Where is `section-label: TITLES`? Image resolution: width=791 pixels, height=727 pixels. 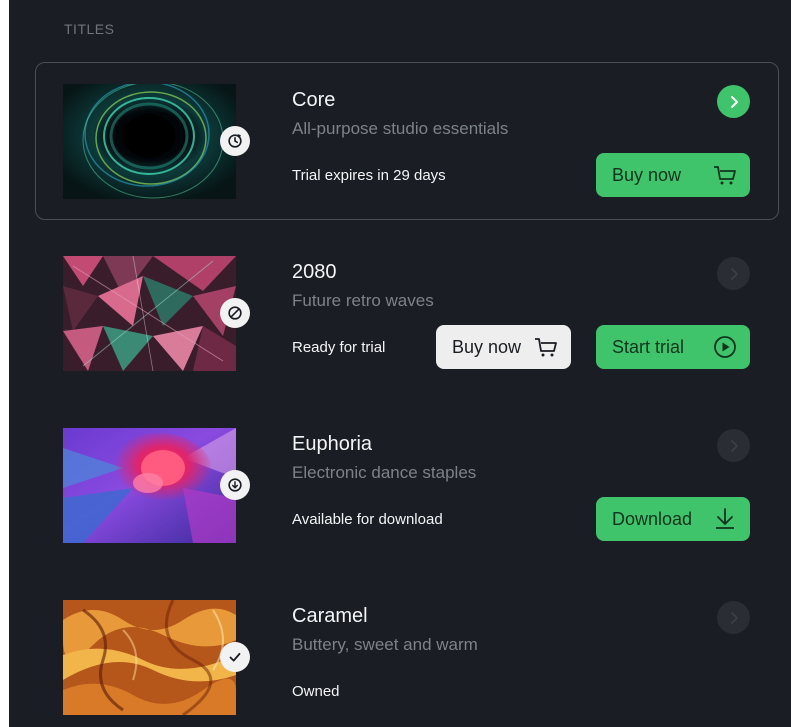 section-label: TITLES is located at coordinates (89, 29).